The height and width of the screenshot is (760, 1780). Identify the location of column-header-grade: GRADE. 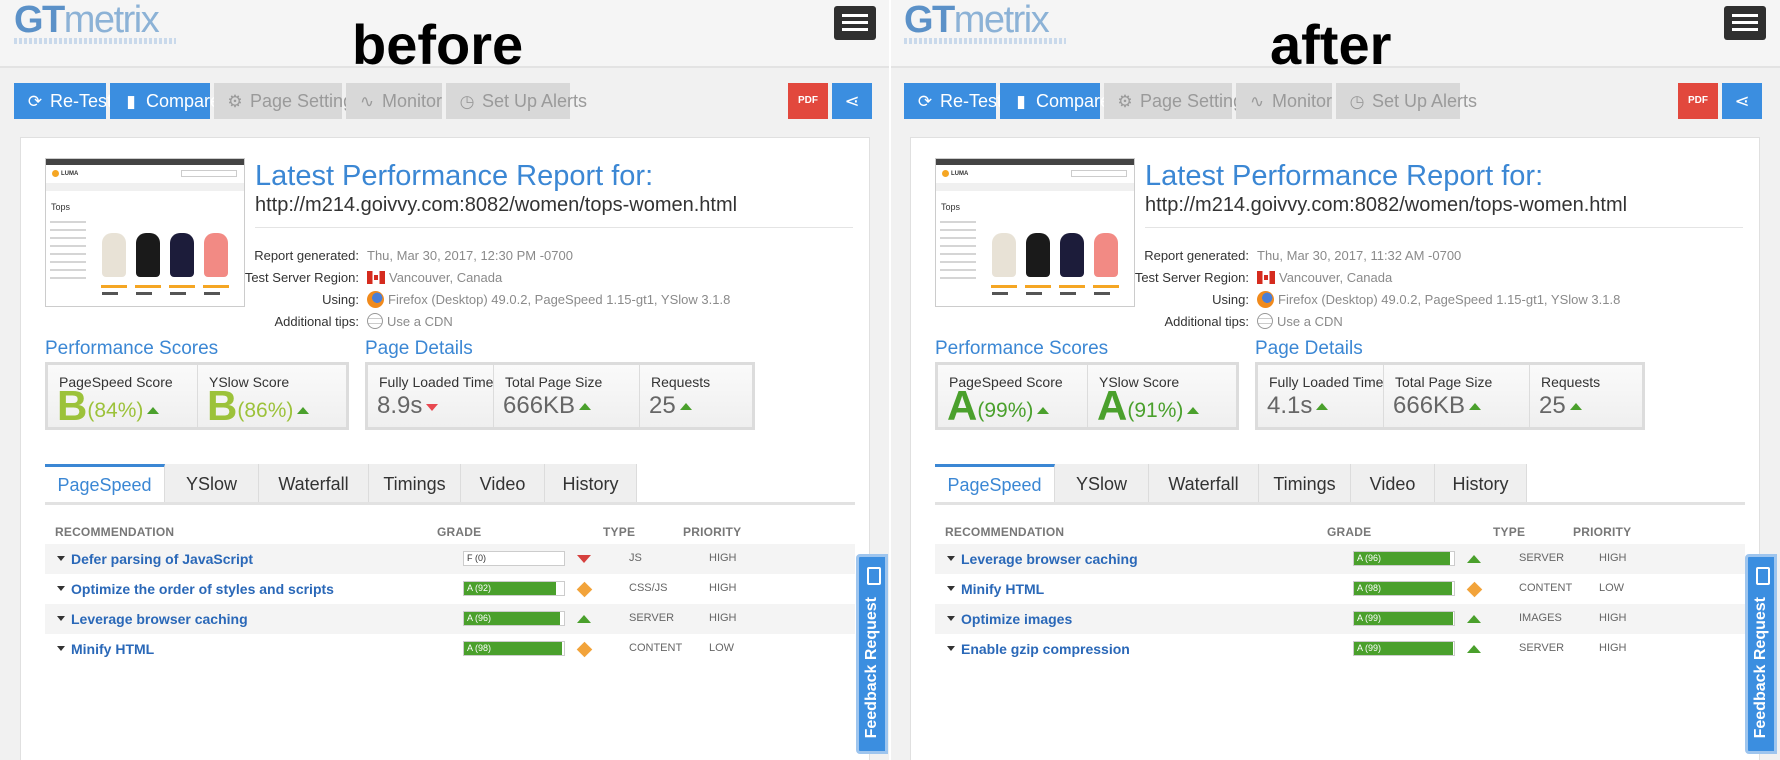
(459, 532).